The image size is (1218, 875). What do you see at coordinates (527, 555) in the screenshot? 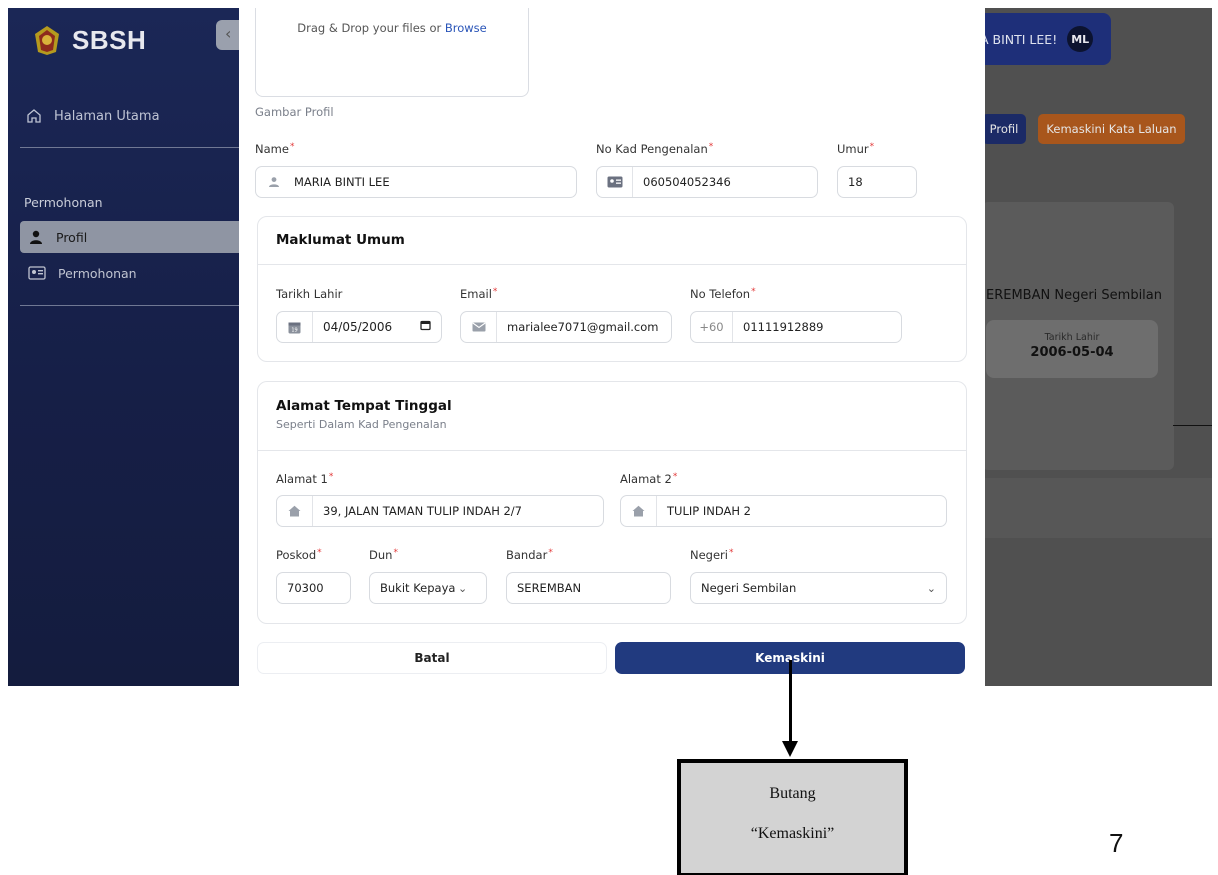
I see `city-label: Bandar` at bounding box center [527, 555].